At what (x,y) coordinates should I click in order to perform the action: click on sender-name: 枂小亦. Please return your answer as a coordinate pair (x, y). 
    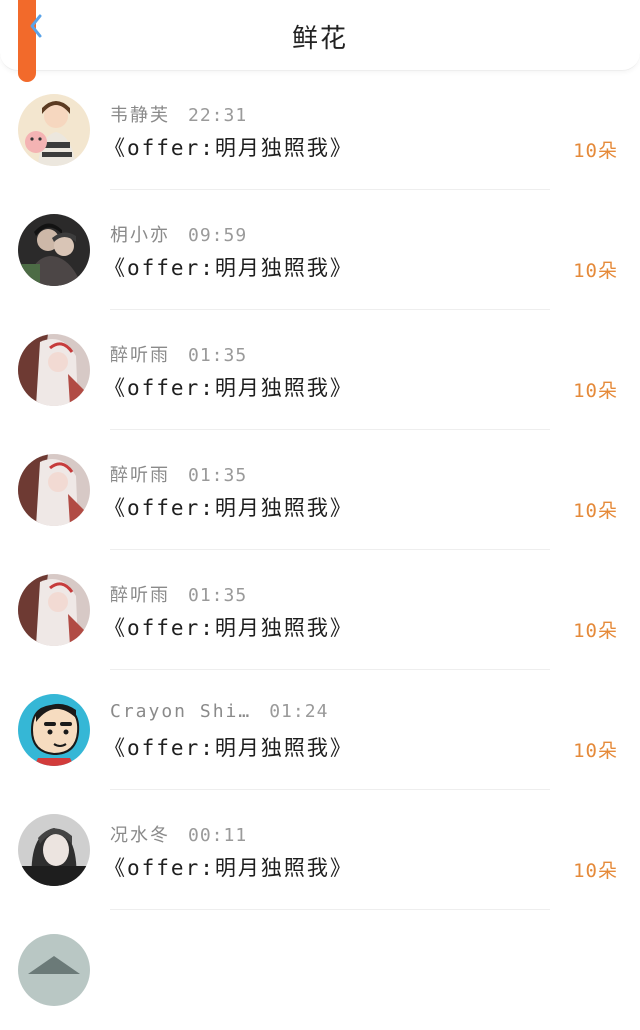
    Looking at the image, I should click on (140, 235).